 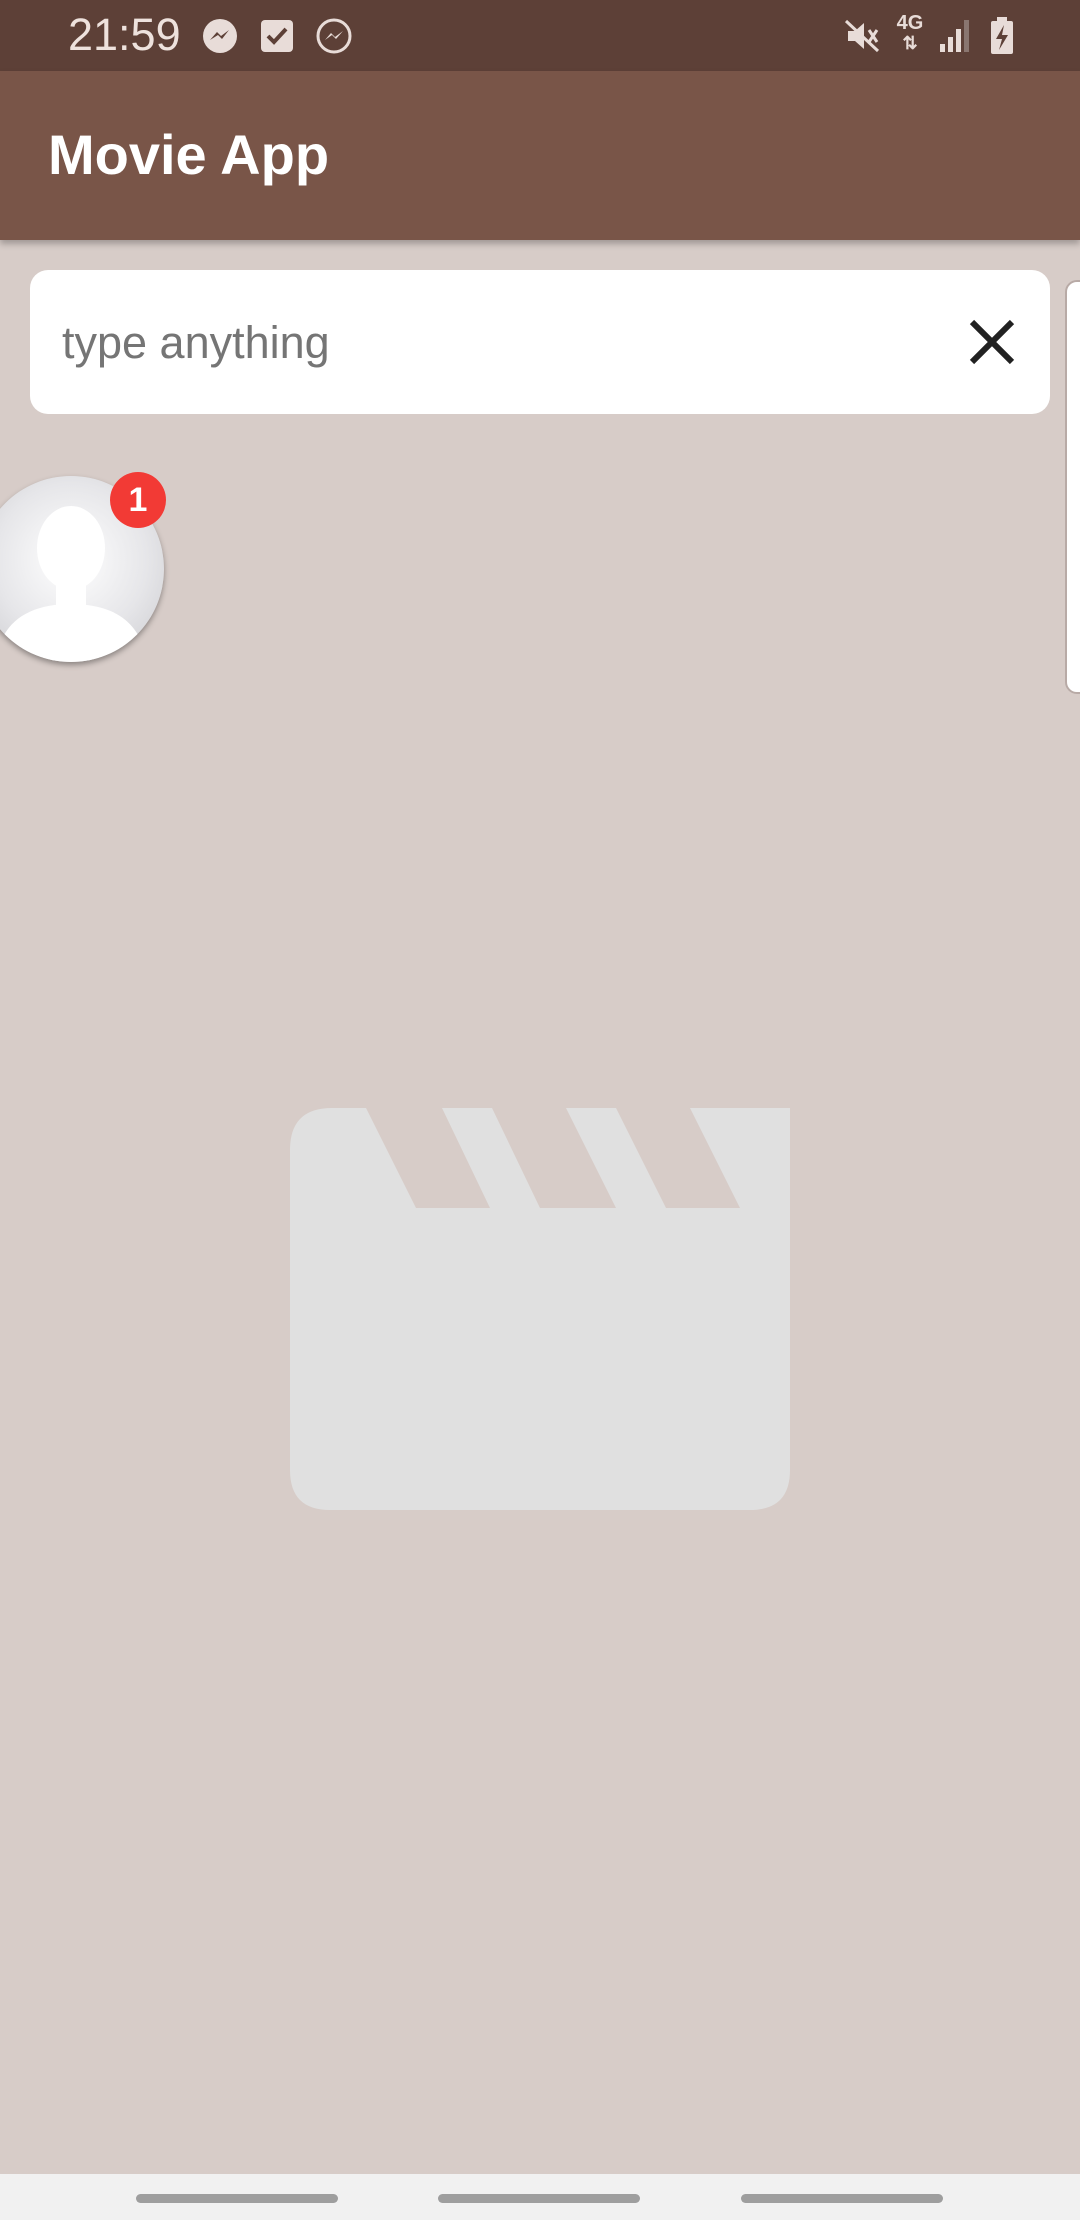 What do you see at coordinates (540, 35) in the screenshot?
I see `status-bar: 21:59 4G ⇅` at bounding box center [540, 35].